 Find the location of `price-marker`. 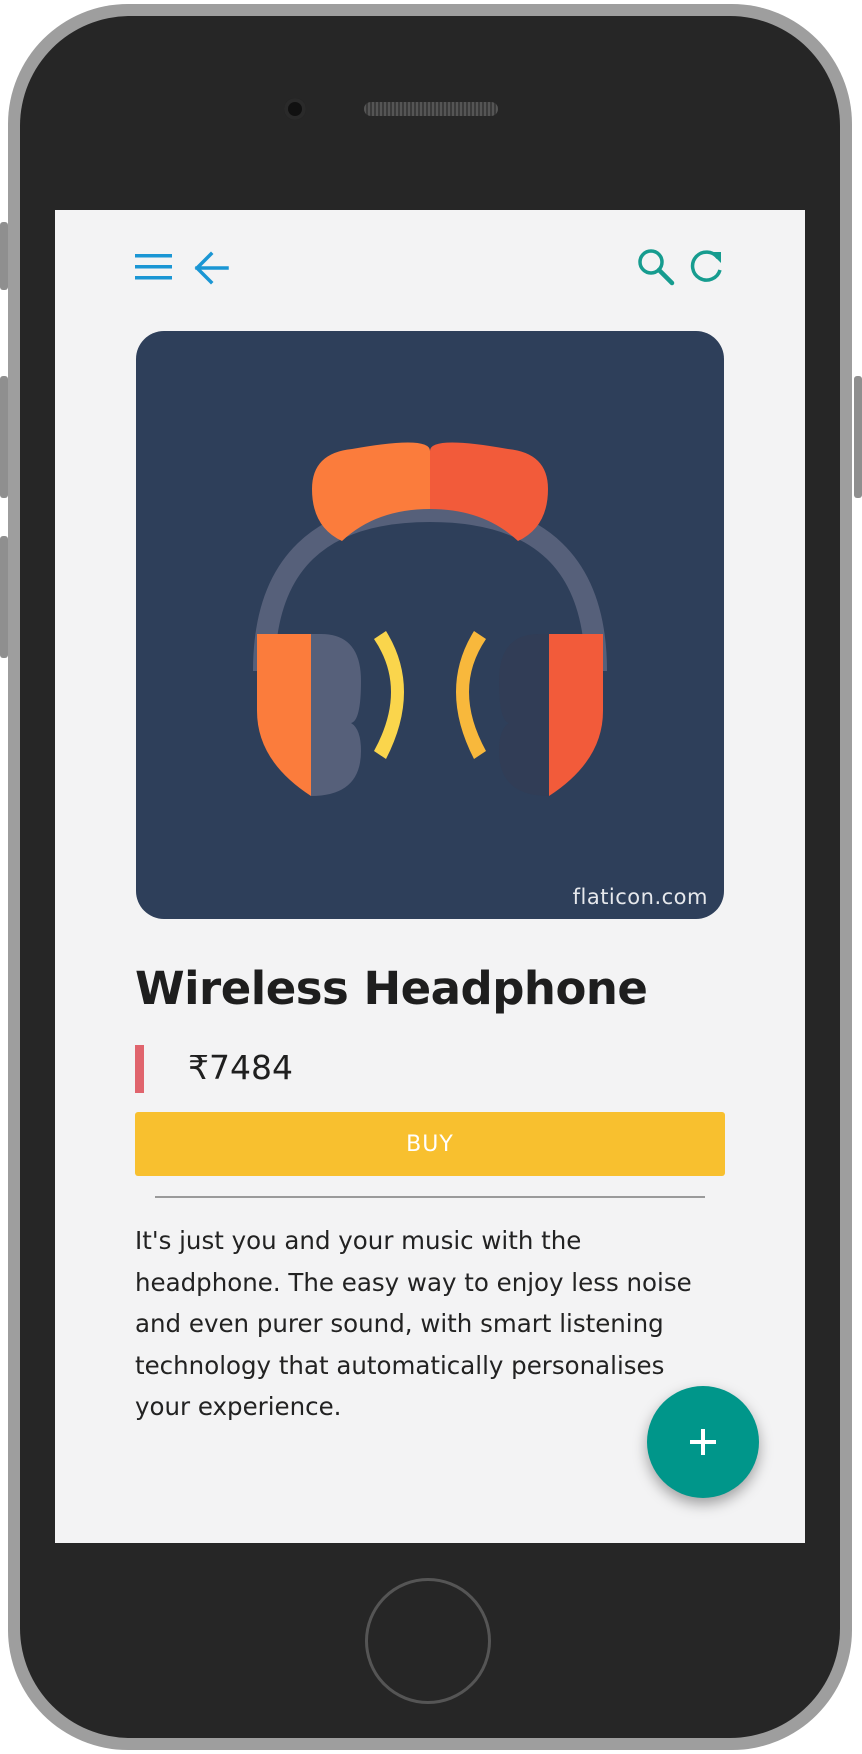

price-marker is located at coordinates (139, 1069).